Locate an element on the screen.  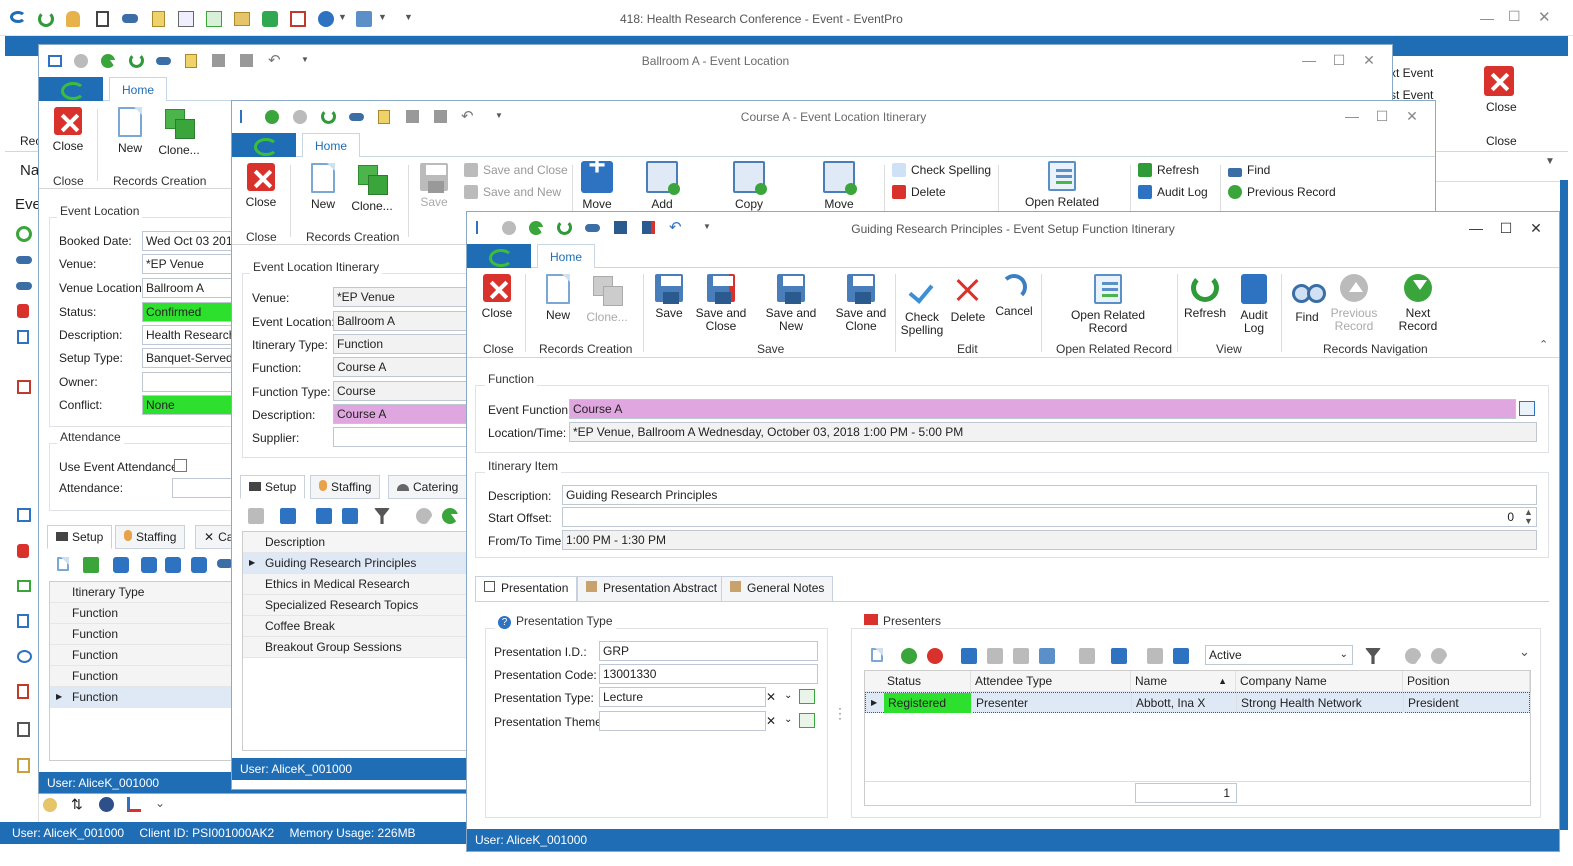
save-and-clone-button: Save and Clone is located at coordinates (861, 303).